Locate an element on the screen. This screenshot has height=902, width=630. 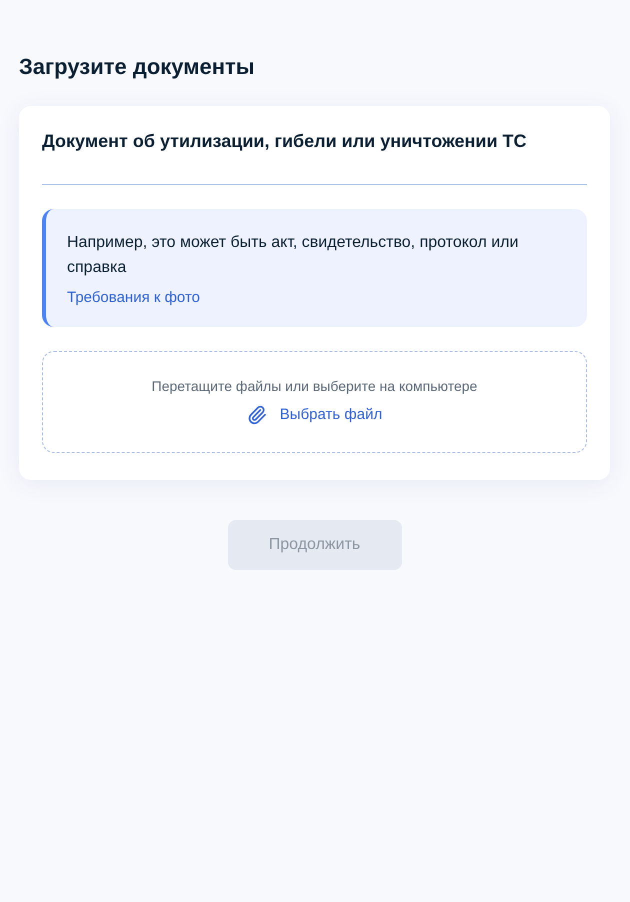
hint-text: Например, это может быть акт, свидетельство, протокол или справка is located at coordinates (293, 255).